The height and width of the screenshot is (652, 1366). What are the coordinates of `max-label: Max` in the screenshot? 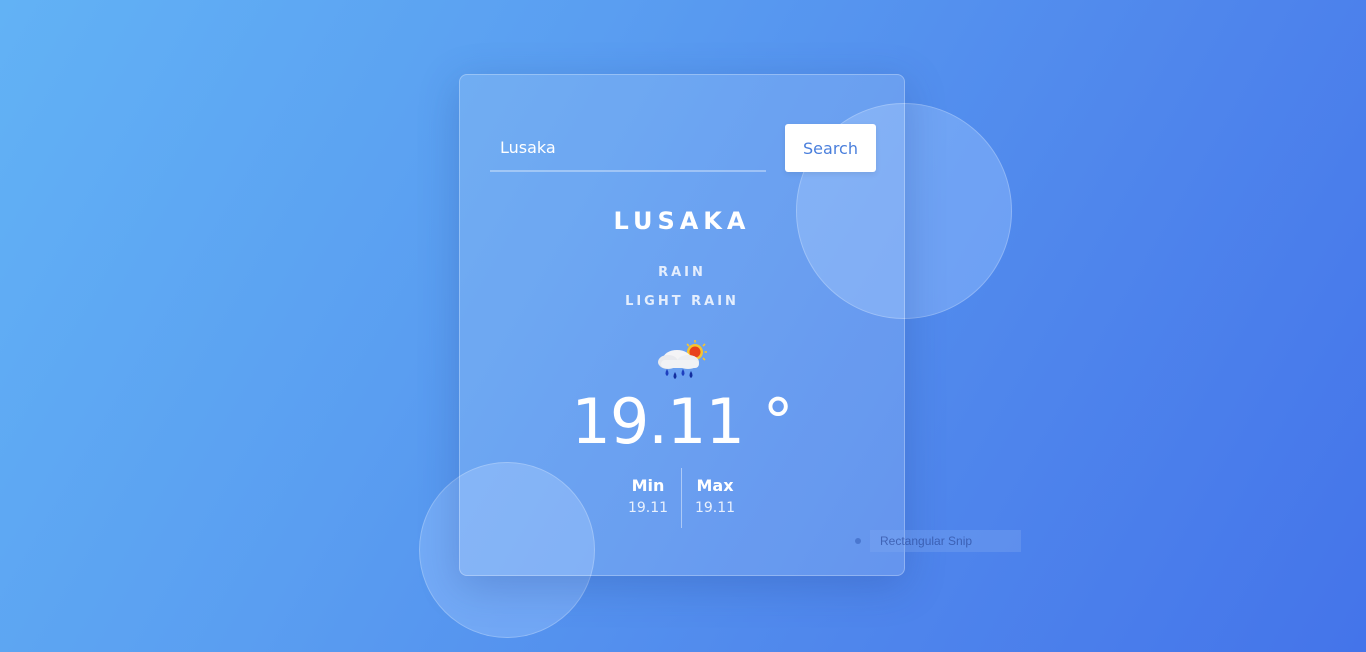 It's located at (715, 485).